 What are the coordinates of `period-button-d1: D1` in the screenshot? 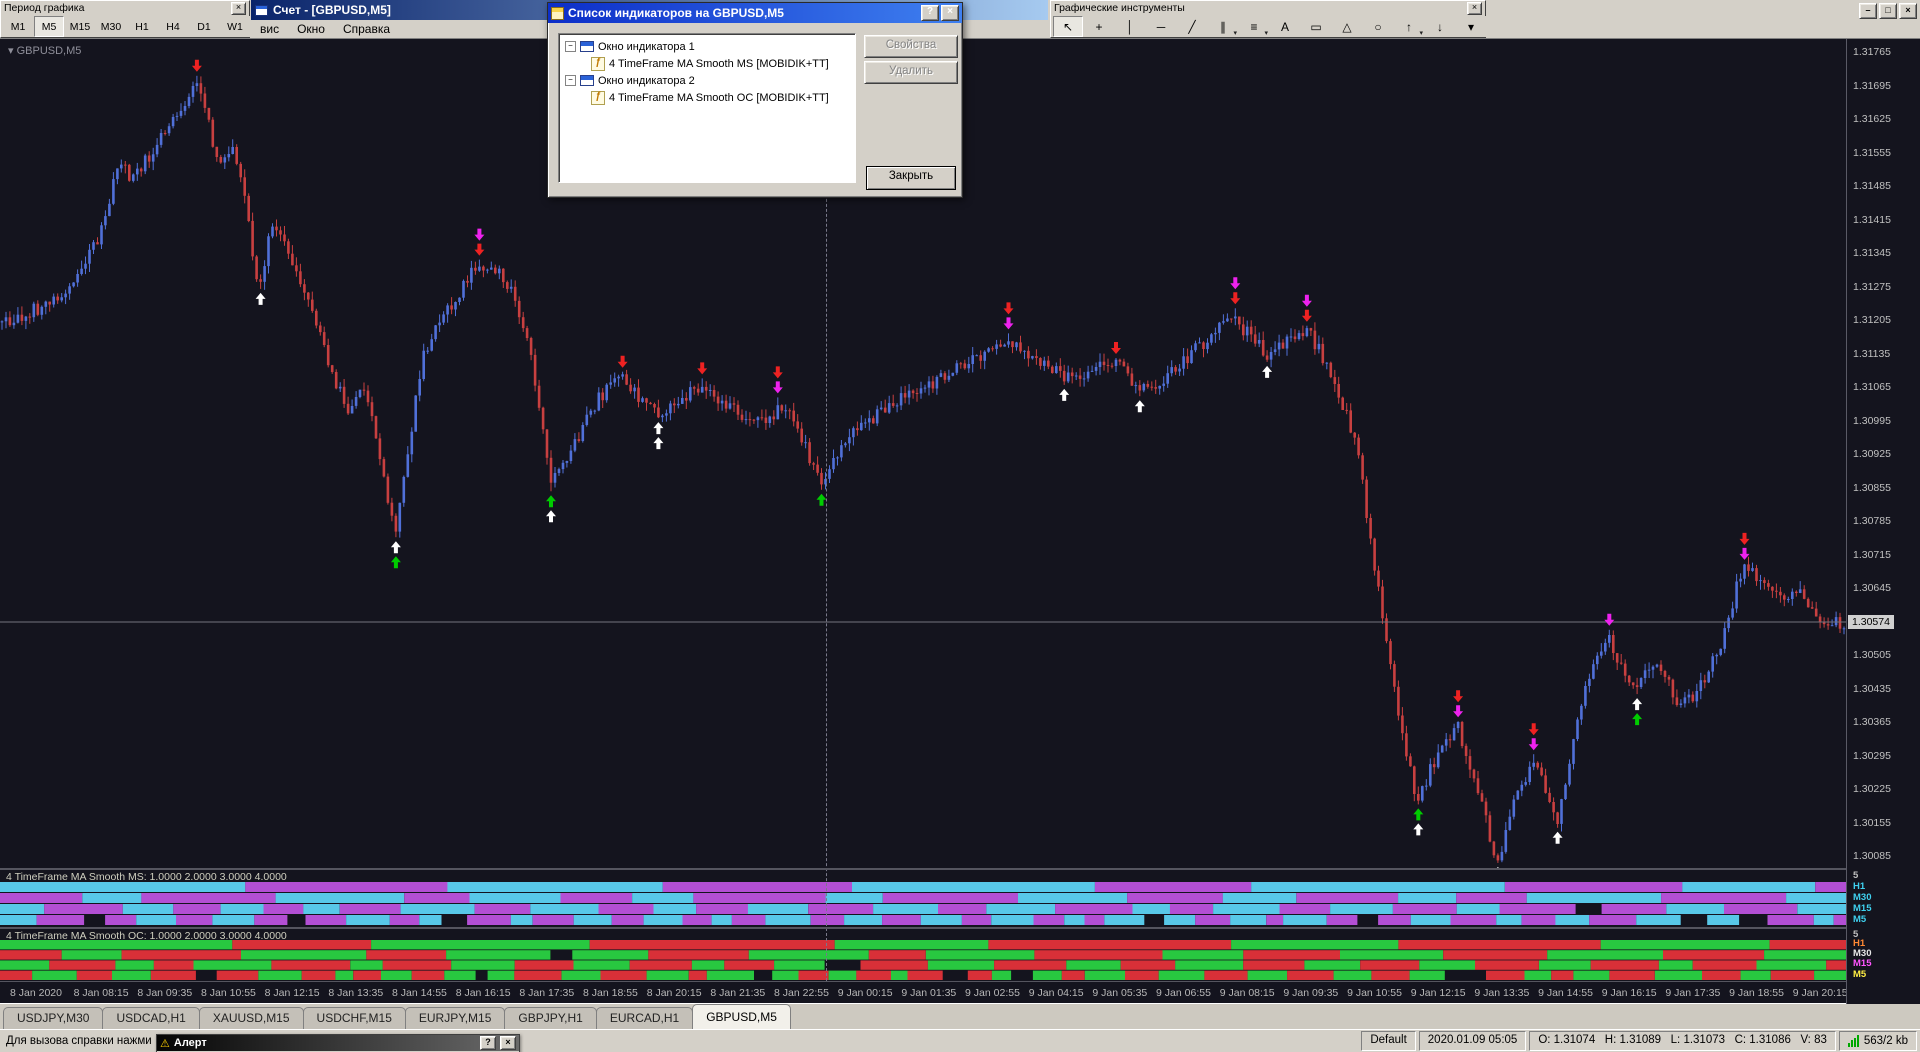 It's located at (204, 26).